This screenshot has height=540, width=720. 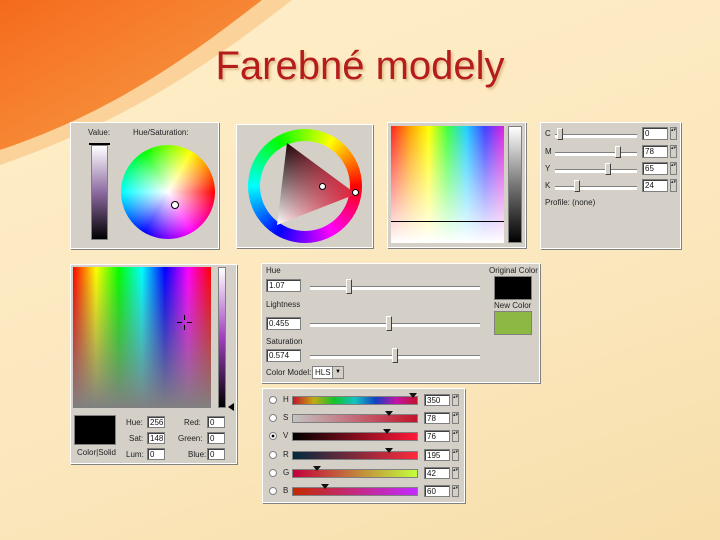 What do you see at coordinates (395, 355) in the screenshot?
I see `hls-saturation-slider` at bounding box center [395, 355].